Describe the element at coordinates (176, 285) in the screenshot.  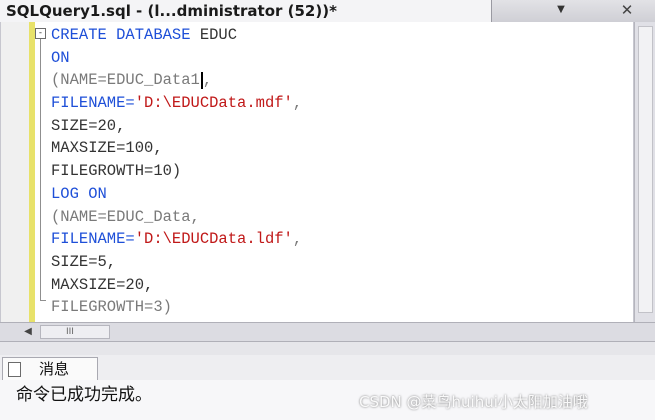
I see `code-line: MAXSIZE=20,` at that location.